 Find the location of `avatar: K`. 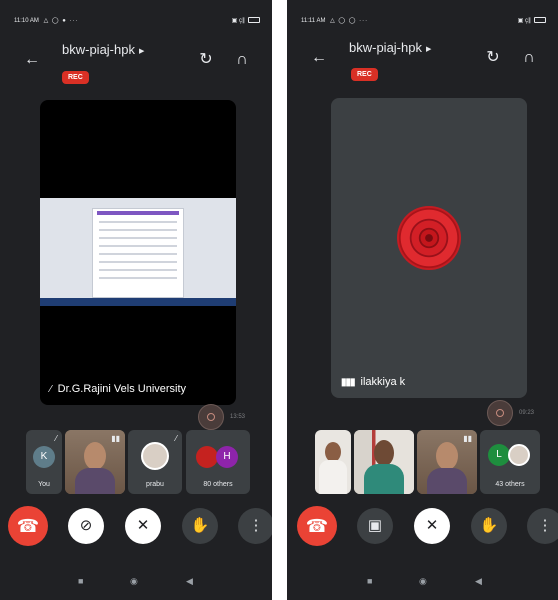

avatar: K is located at coordinates (44, 457).